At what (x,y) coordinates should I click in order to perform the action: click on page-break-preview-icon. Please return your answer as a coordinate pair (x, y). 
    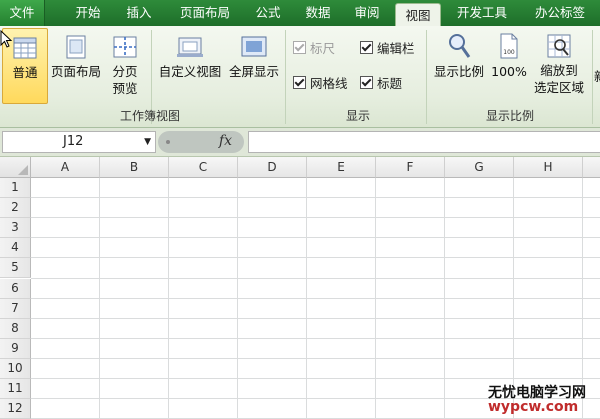
    Looking at the image, I should click on (125, 47).